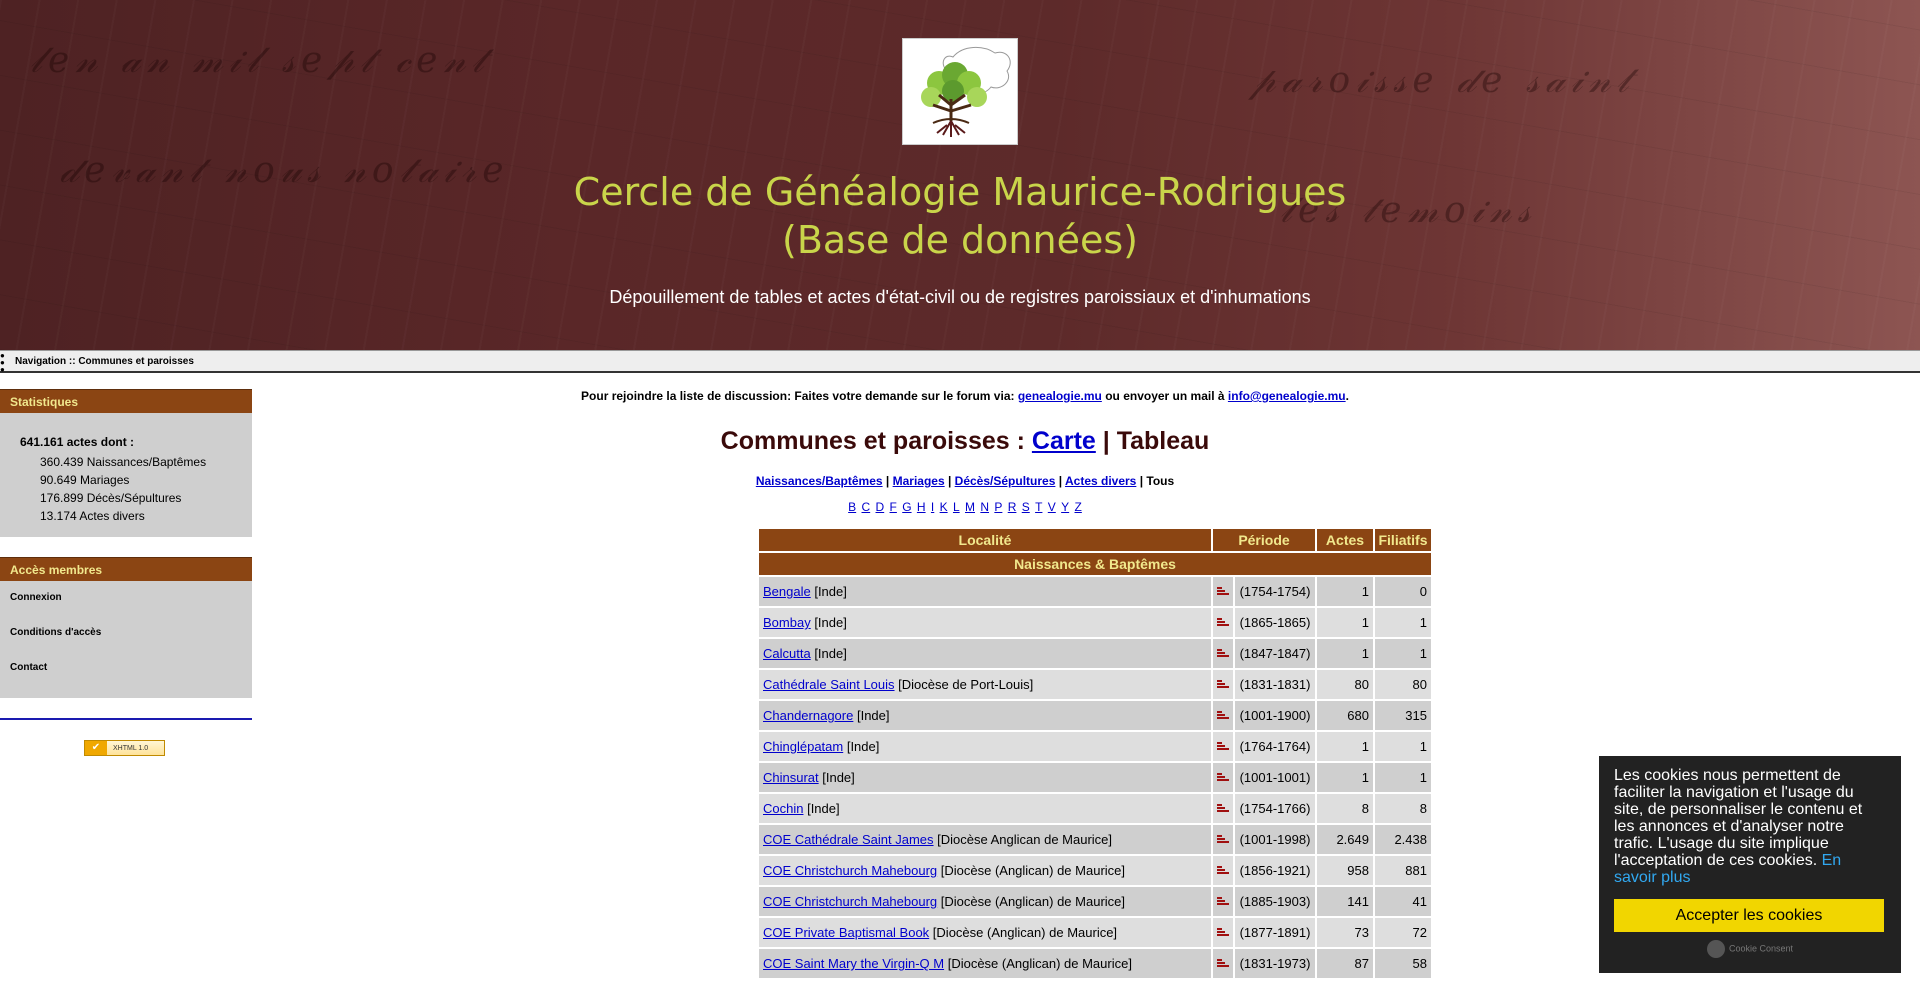 Image resolution: width=1920 pixels, height=993 pixels. I want to click on filiatifs-cell: 80, so click(1403, 684).